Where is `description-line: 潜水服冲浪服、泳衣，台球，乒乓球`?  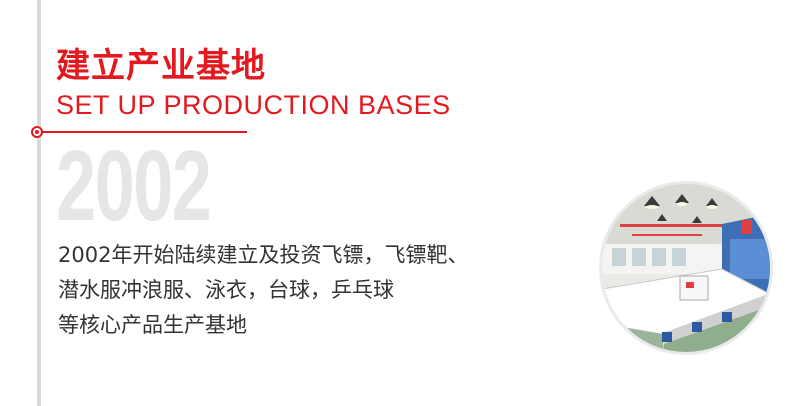
description-line: 潜水服冲浪服、泳衣，台球，乒乓球 is located at coordinates (226, 290).